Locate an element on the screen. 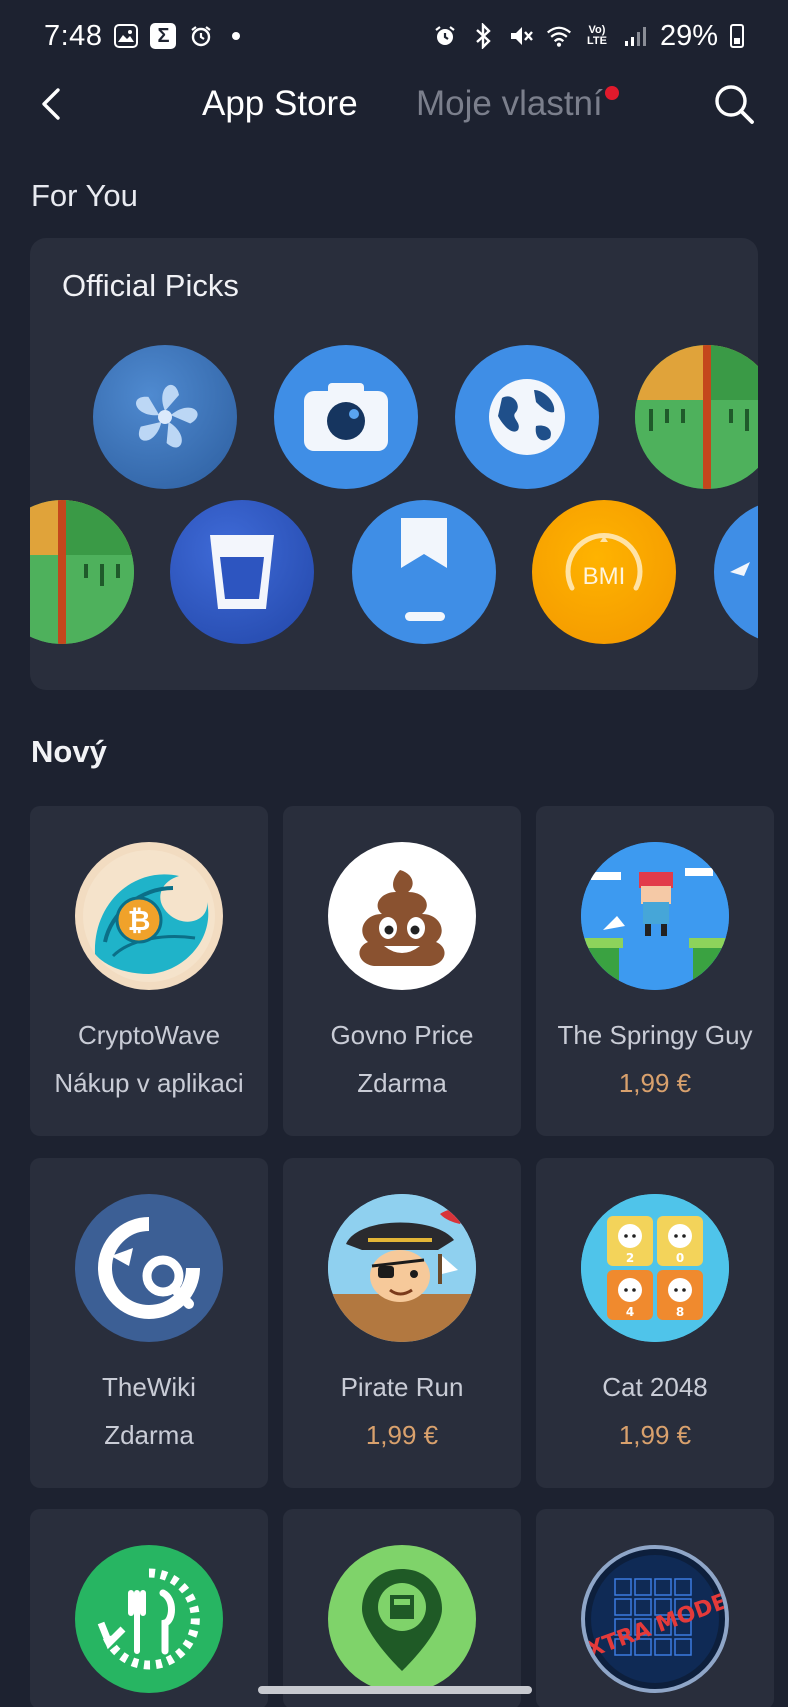 The height and width of the screenshot is (1707, 788). pirate-icon is located at coordinates (402, 1268).